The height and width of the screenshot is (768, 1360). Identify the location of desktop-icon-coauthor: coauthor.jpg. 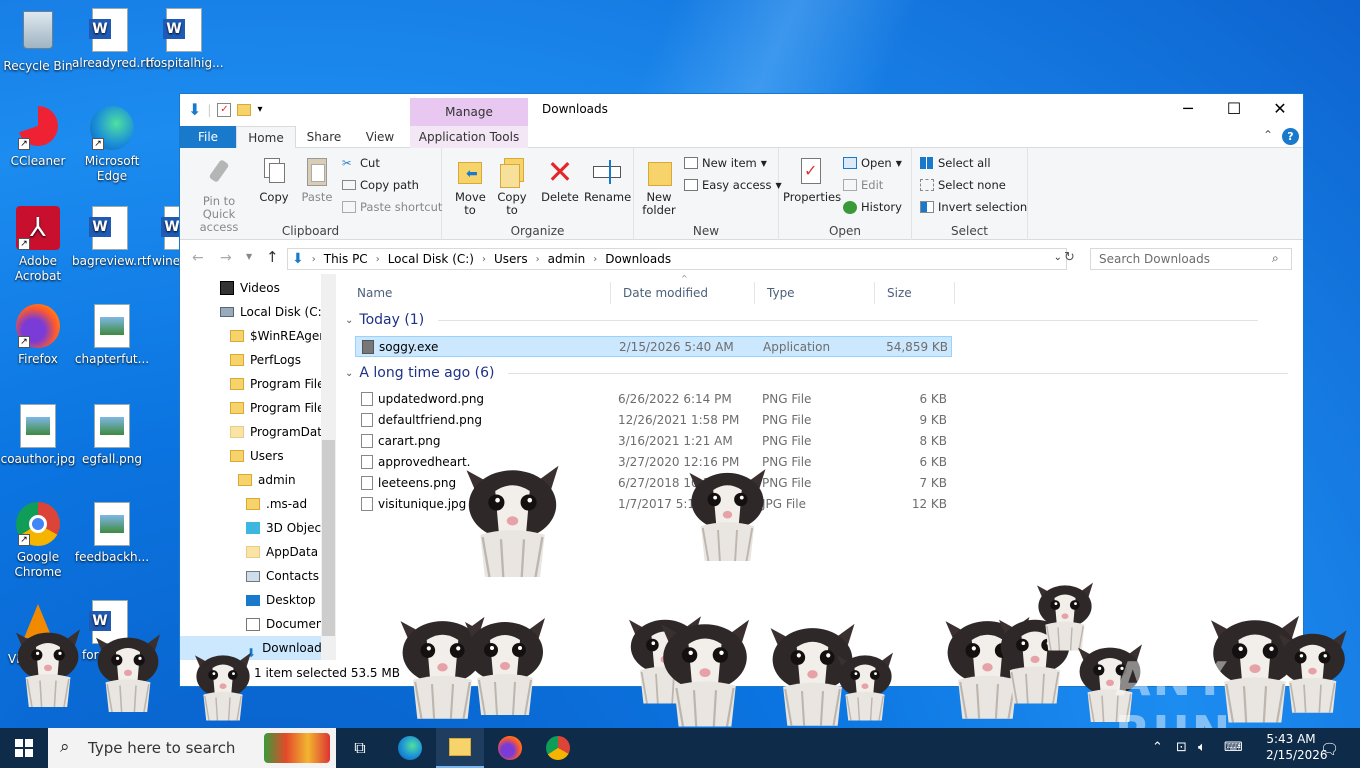
(38, 435).